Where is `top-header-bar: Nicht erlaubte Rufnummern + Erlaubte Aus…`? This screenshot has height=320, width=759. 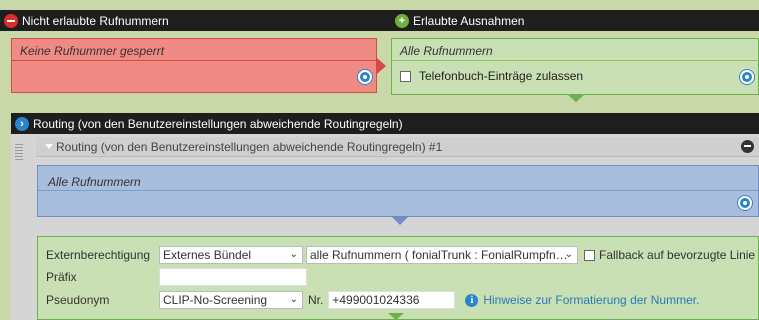 top-header-bar: Nicht erlaubte Rufnummern + Erlaubte Aus… is located at coordinates (379, 20).